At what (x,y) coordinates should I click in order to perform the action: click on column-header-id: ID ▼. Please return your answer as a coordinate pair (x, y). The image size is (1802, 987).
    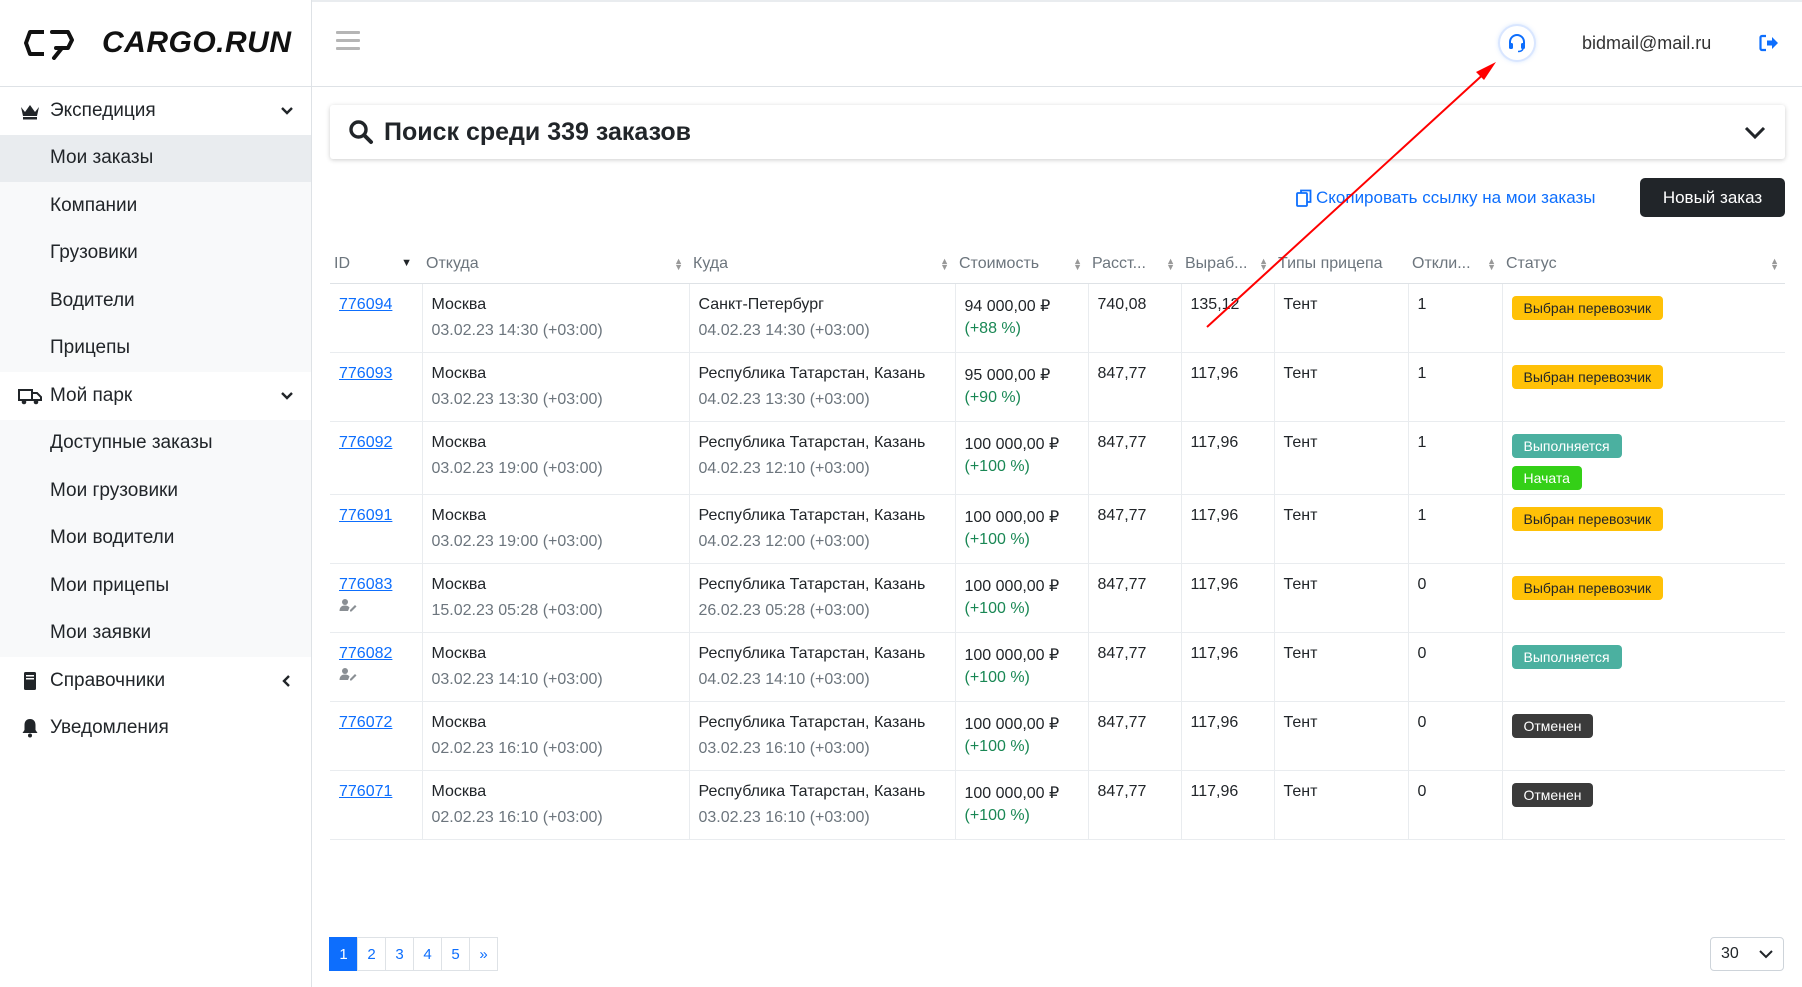
    Looking at the image, I should click on (376, 264).